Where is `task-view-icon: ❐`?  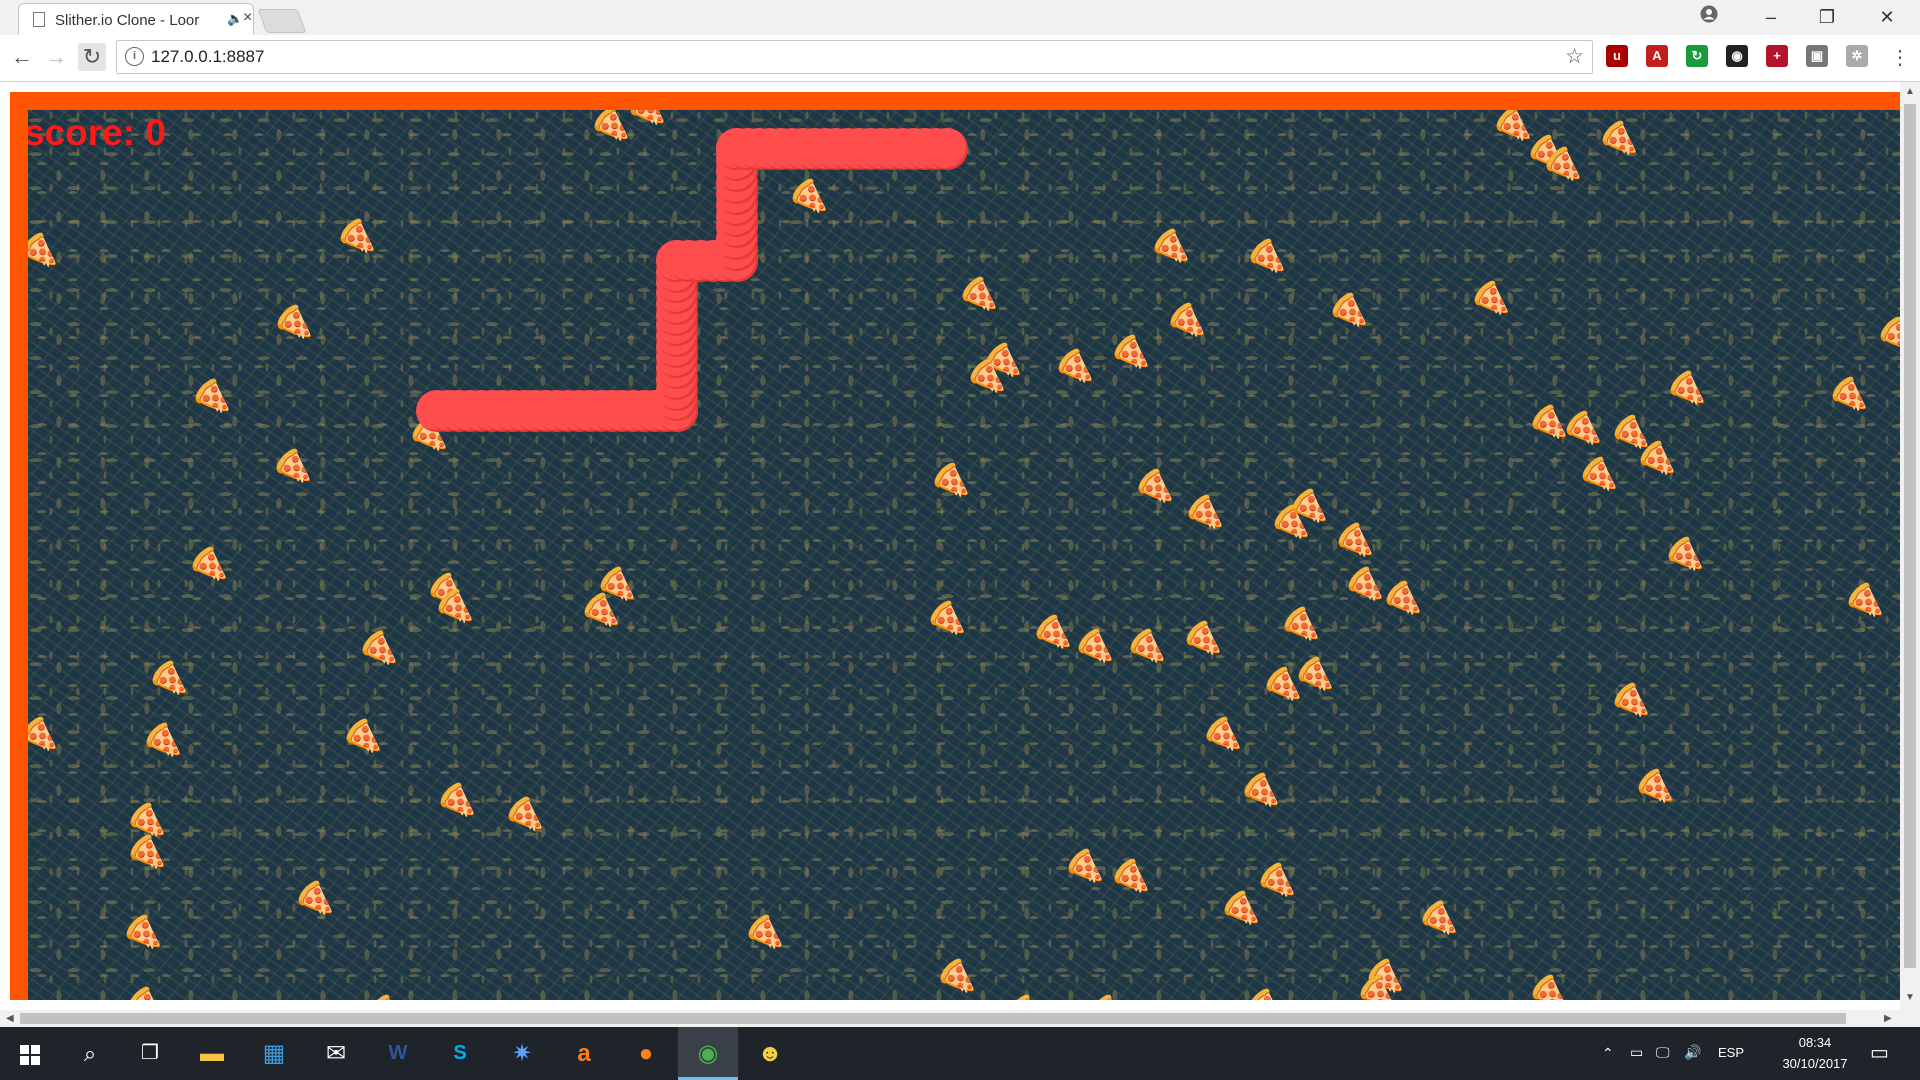
task-view-icon: ❐ is located at coordinates (150, 1053).